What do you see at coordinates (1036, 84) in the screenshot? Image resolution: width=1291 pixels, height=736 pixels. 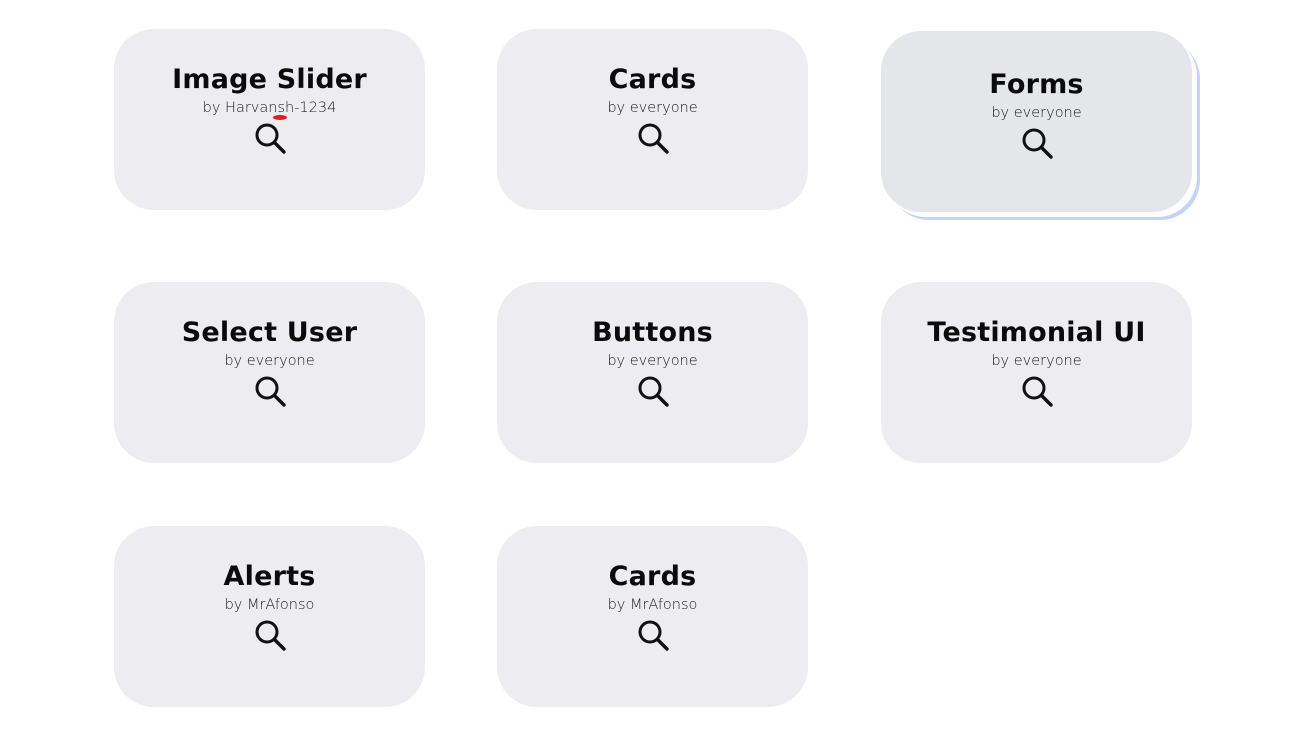 I see `card-title: Forms` at bounding box center [1036, 84].